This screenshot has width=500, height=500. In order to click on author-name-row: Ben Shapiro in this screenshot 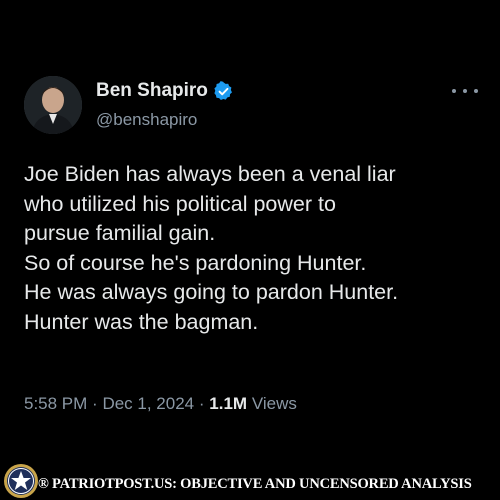, I will do `click(165, 91)`.